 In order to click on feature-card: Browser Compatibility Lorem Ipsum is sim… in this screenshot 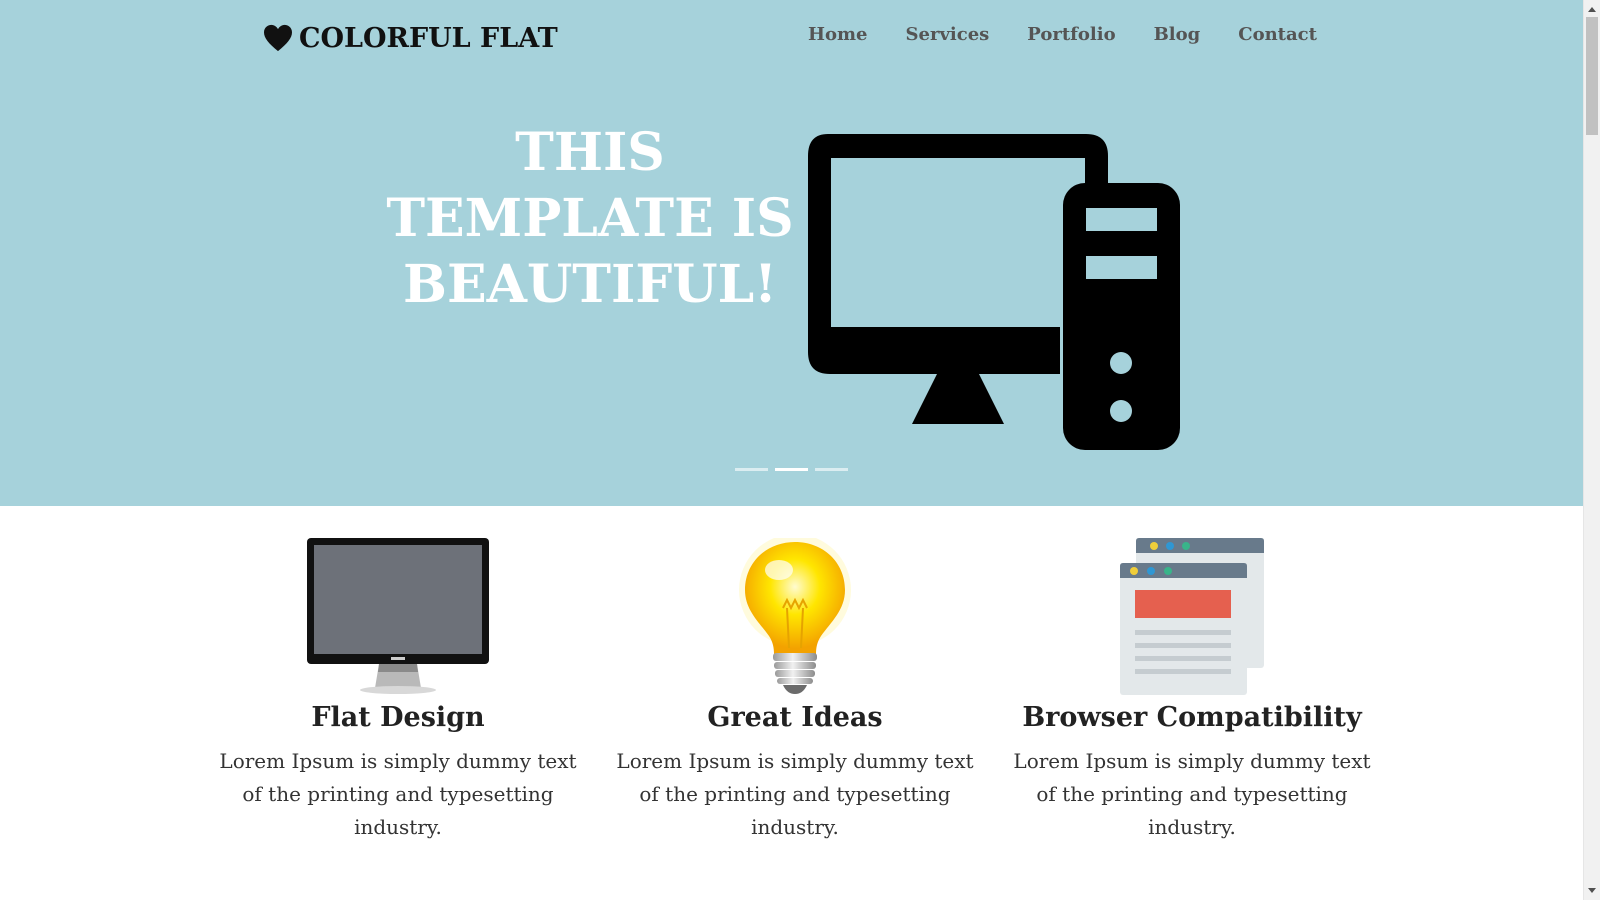, I will do `click(1192, 691)`.